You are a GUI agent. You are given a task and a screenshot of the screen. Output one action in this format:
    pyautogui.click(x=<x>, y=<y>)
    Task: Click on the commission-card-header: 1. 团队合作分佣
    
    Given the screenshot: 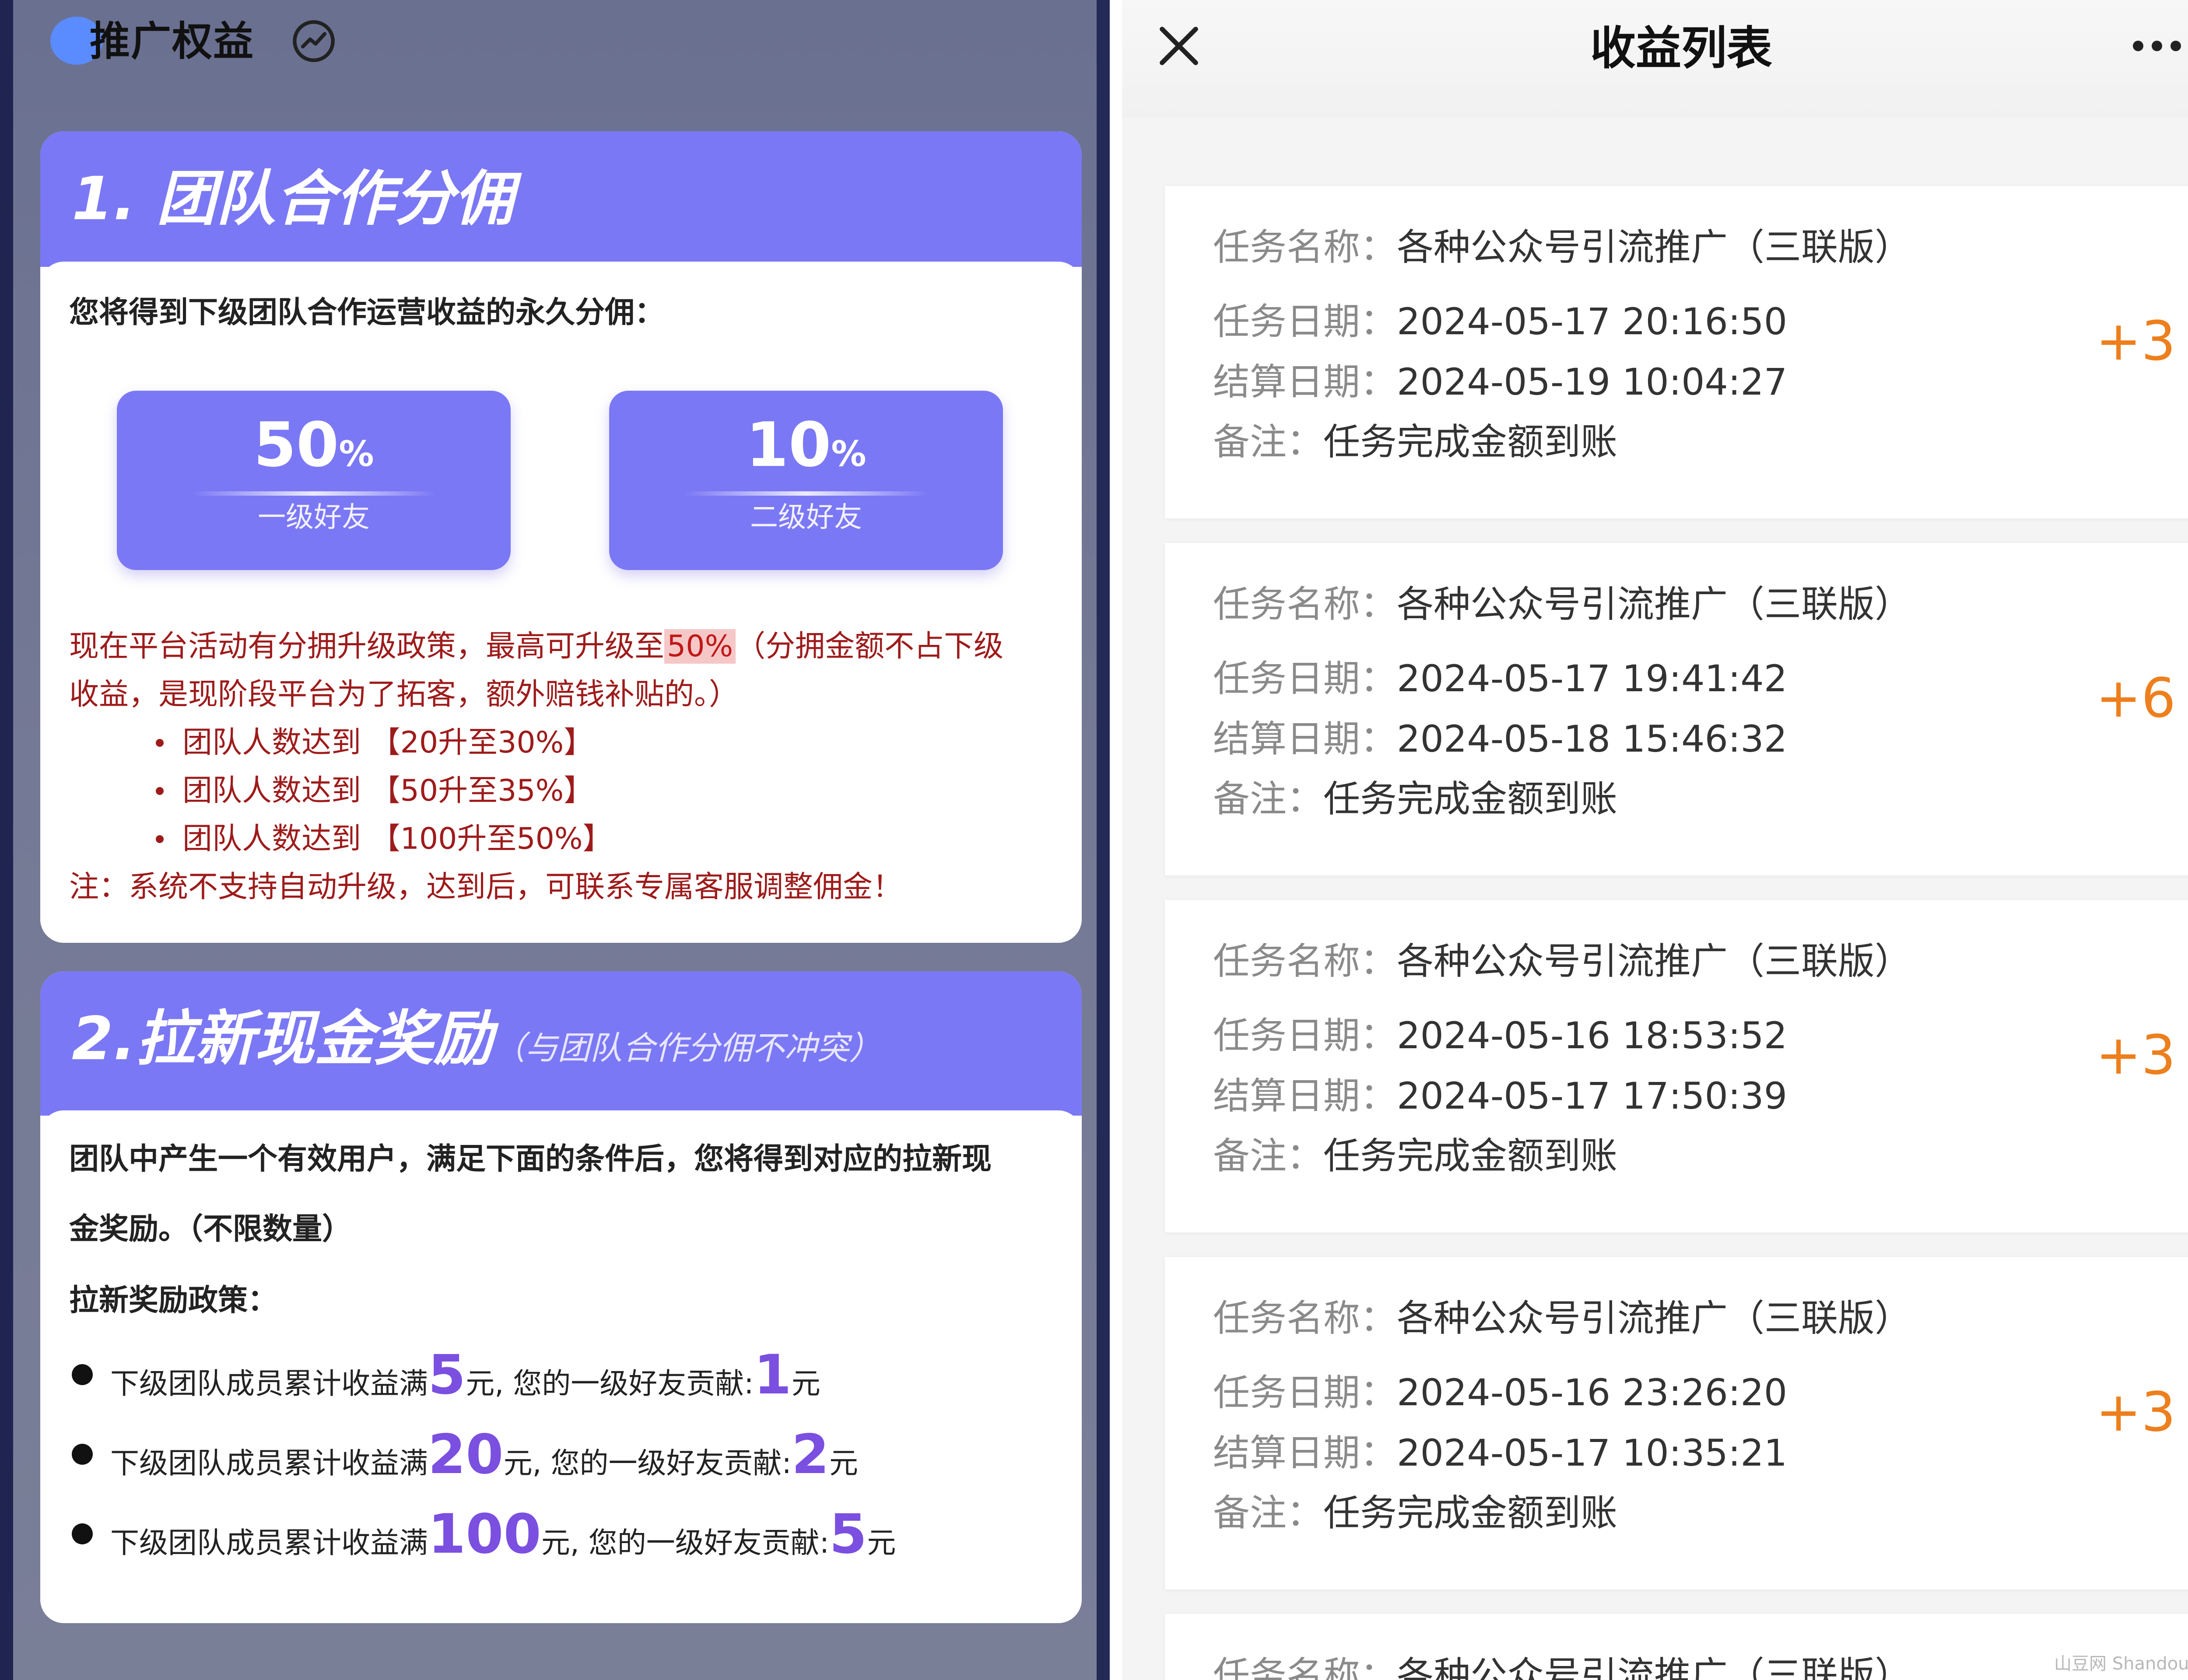 What is the action you would take?
    pyautogui.click(x=561, y=199)
    